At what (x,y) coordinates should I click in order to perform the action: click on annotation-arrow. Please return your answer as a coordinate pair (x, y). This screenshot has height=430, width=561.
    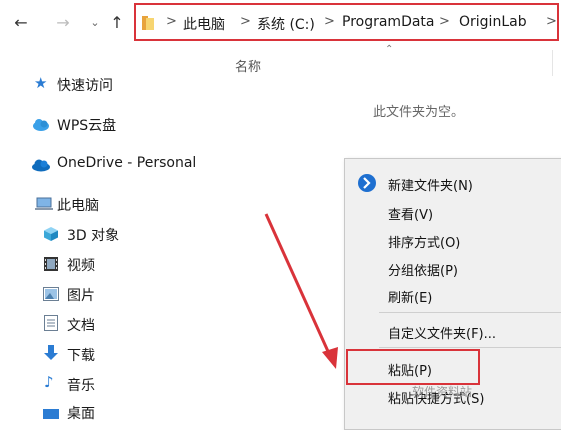
    Looking at the image, I should click on (301, 291).